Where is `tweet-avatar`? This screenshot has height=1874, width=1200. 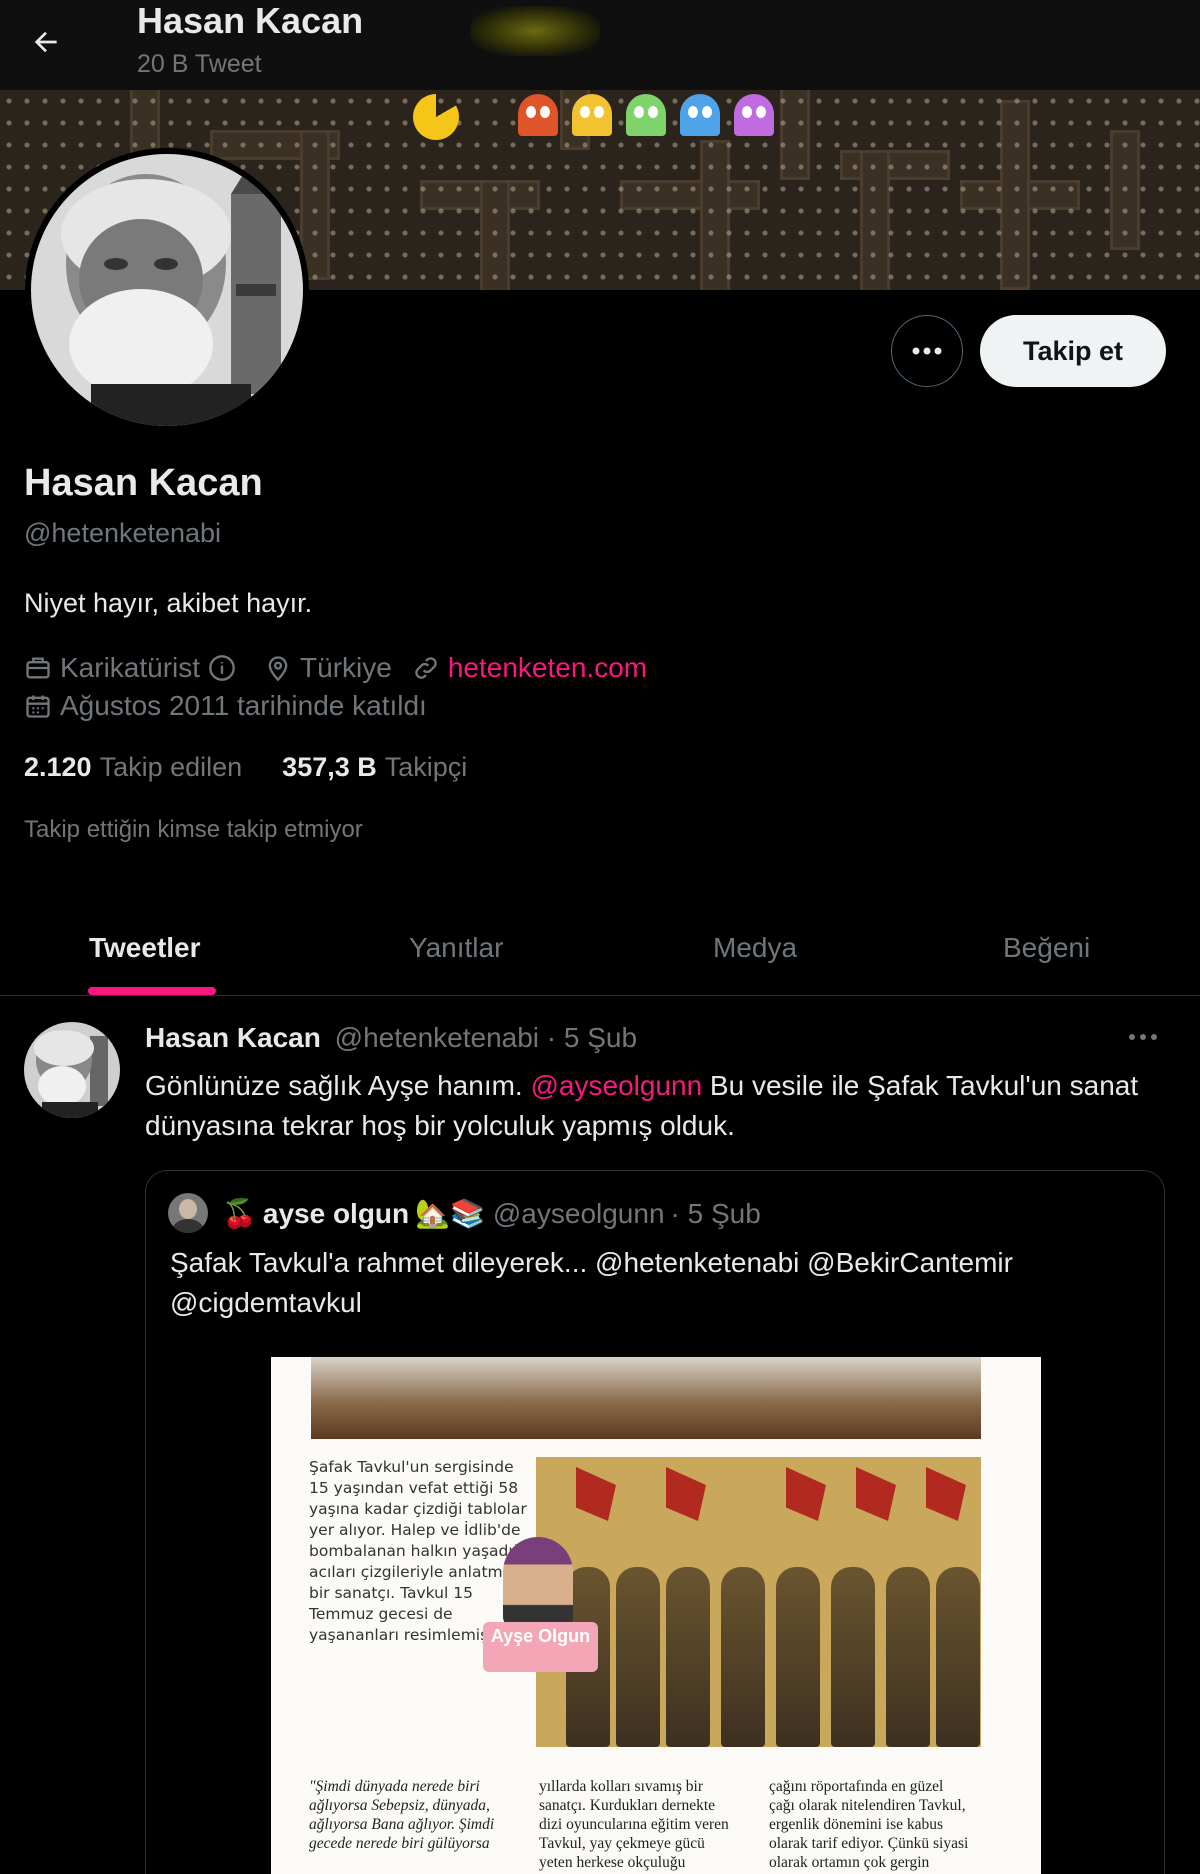
tweet-avatar is located at coordinates (72, 1070).